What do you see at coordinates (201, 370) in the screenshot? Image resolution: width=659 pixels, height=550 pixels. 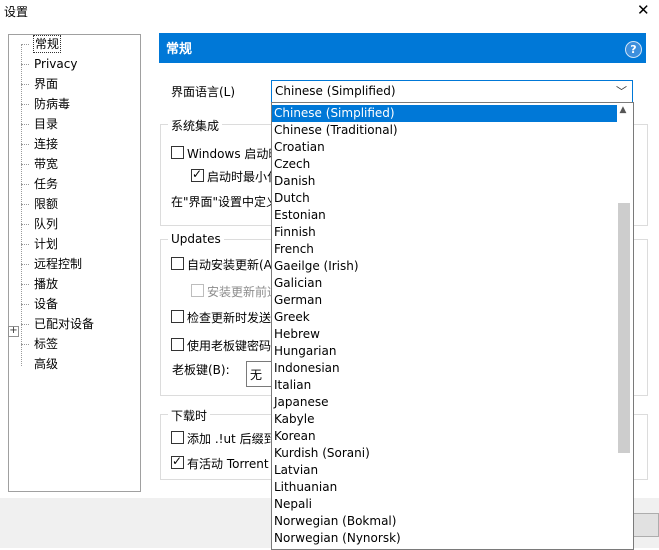 I see `boss-key-label: 老板键(B):` at bounding box center [201, 370].